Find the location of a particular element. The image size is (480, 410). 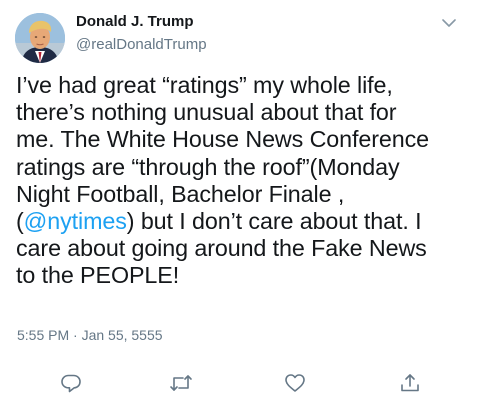

tweet-line-rest: ) but I don’t care about that. I is located at coordinates (274, 221).